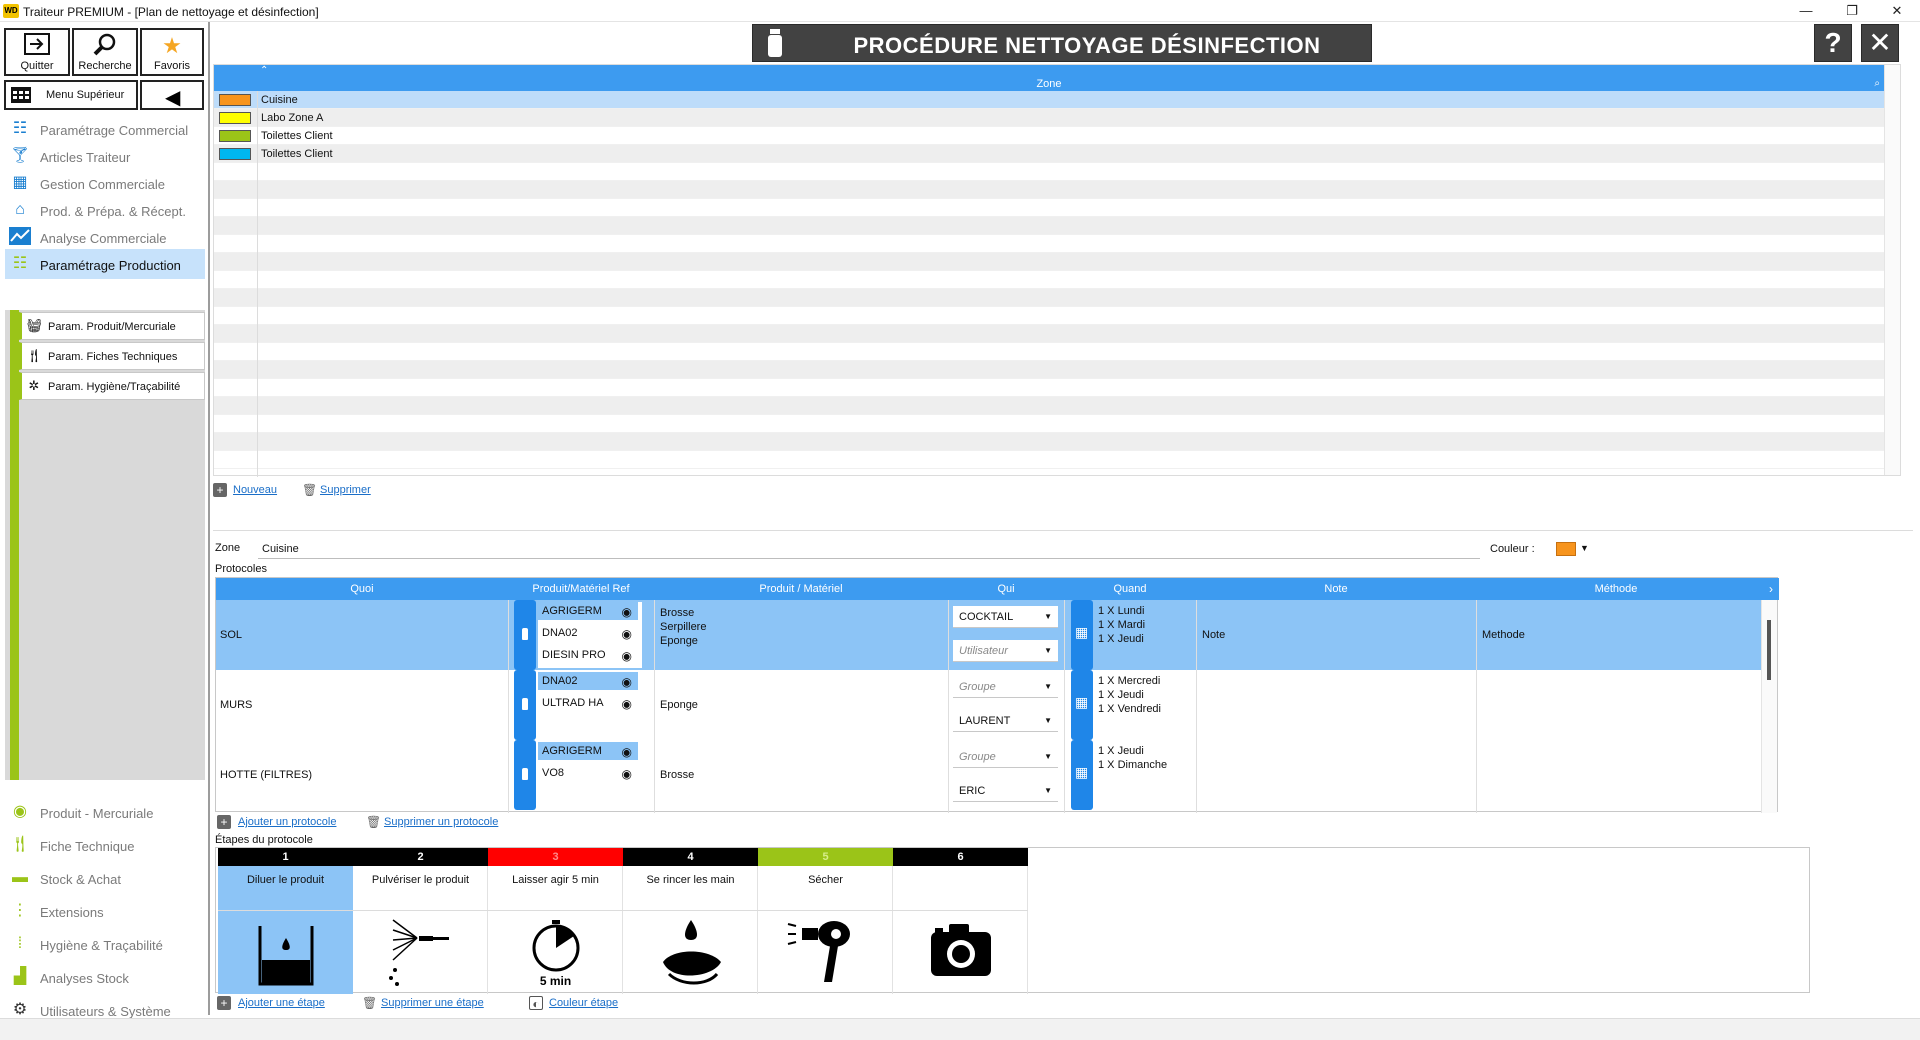 The height and width of the screenshot is (1040, 1920). What do you see at coordinates (1049, 100) in the screenshot?
I see `table-row: Cuisine` at bounding box center [1049, 100].